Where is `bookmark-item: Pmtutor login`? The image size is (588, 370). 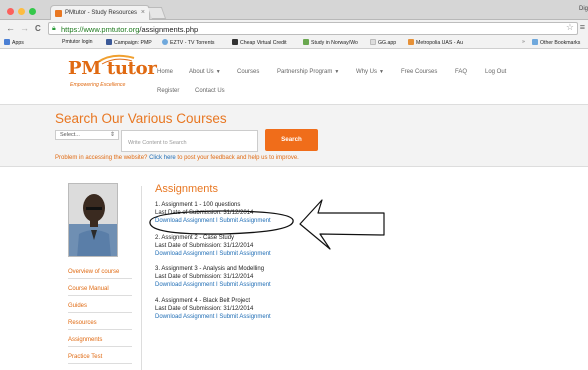
bookmark-item: Pmtutor login is located at coordinates (77, 42).